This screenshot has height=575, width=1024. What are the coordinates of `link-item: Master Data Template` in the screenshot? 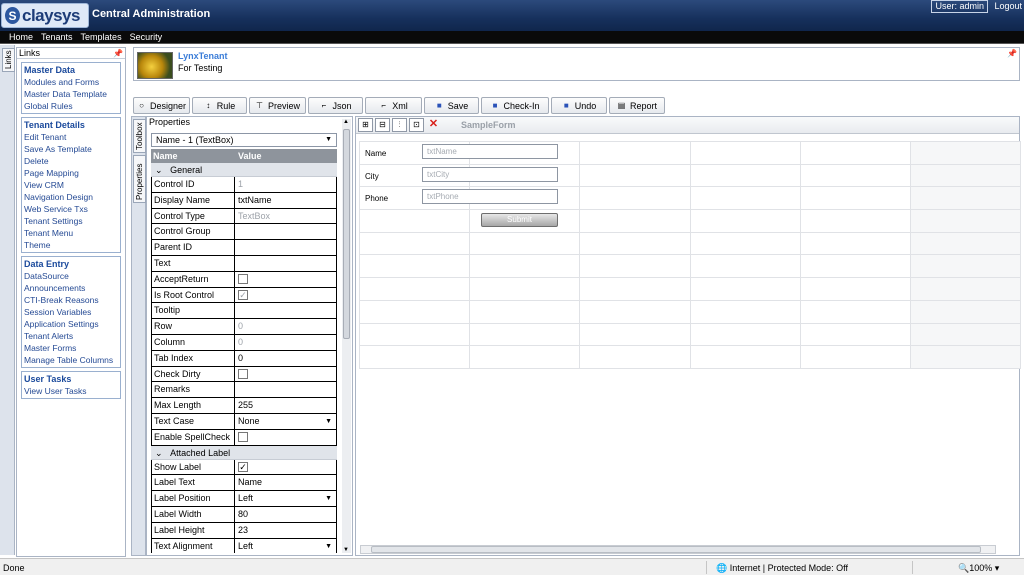 It's located at (71, 94).